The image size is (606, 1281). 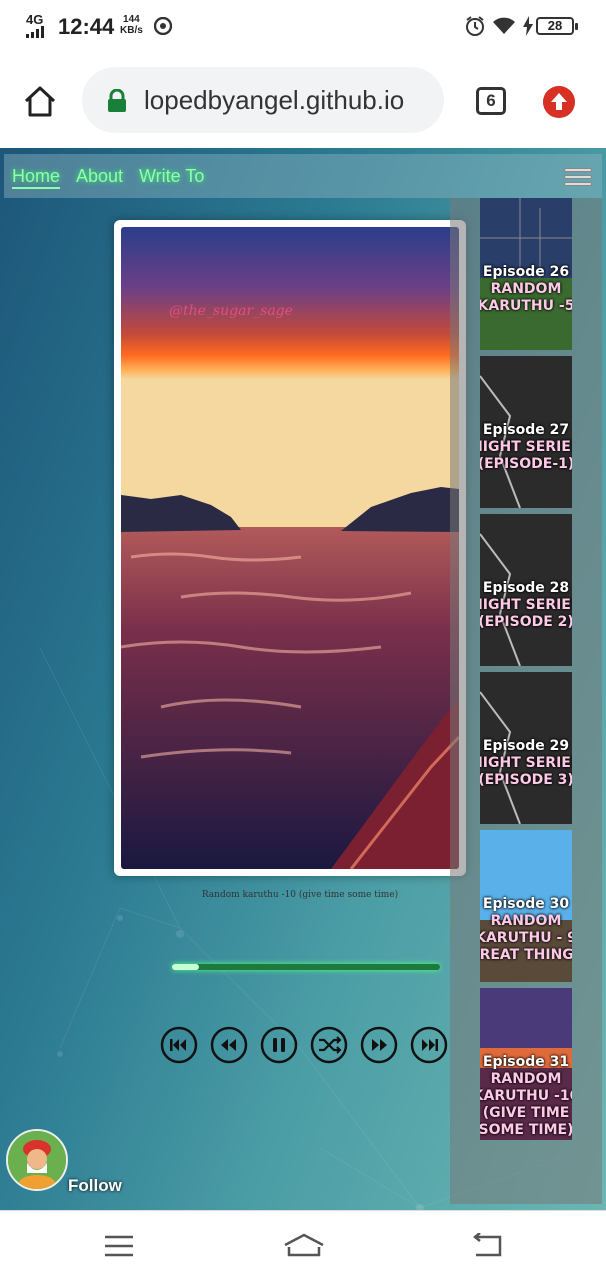 What do you see at coordinates (279, 1045) in the screenshot?
I see `pause-icon` at bounding box center [279, 1045].